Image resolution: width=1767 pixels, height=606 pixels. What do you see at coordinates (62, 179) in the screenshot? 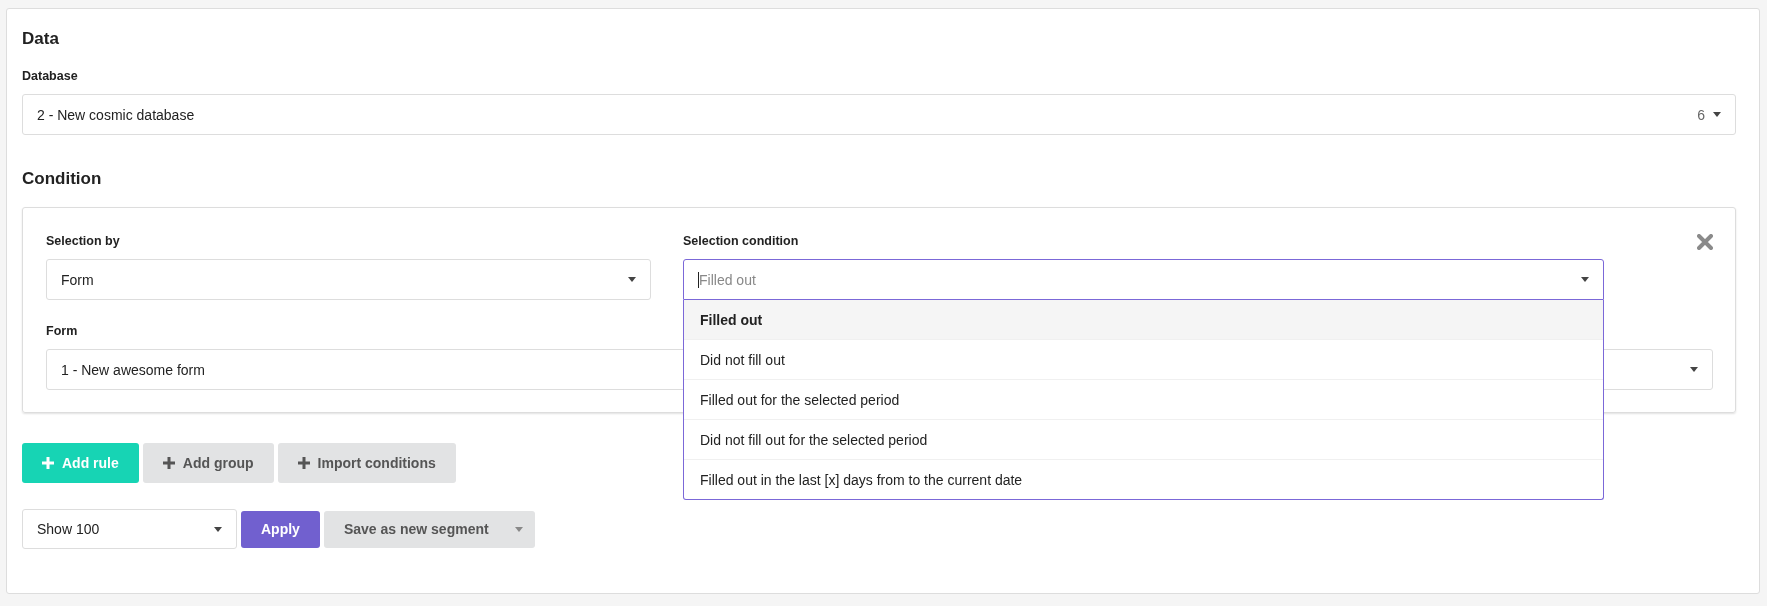
I see `section-heading: Condition` at bounding box center [62, 179].